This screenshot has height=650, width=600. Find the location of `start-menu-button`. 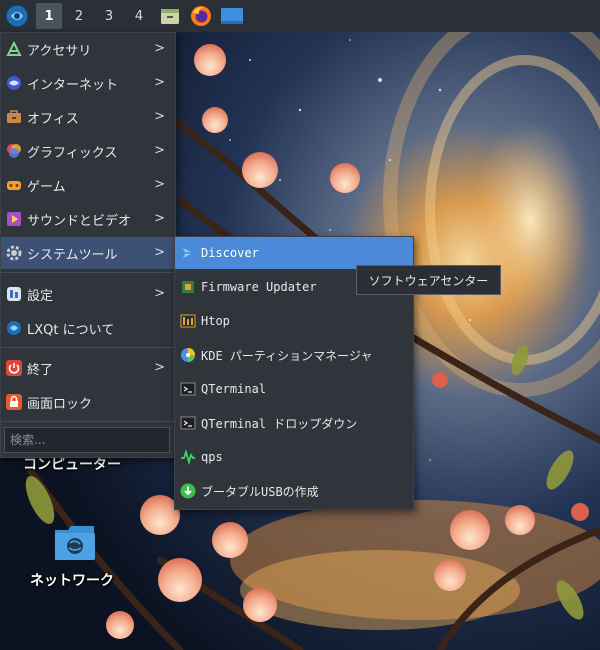

start-menu-button is located at coordinates (17, 16).